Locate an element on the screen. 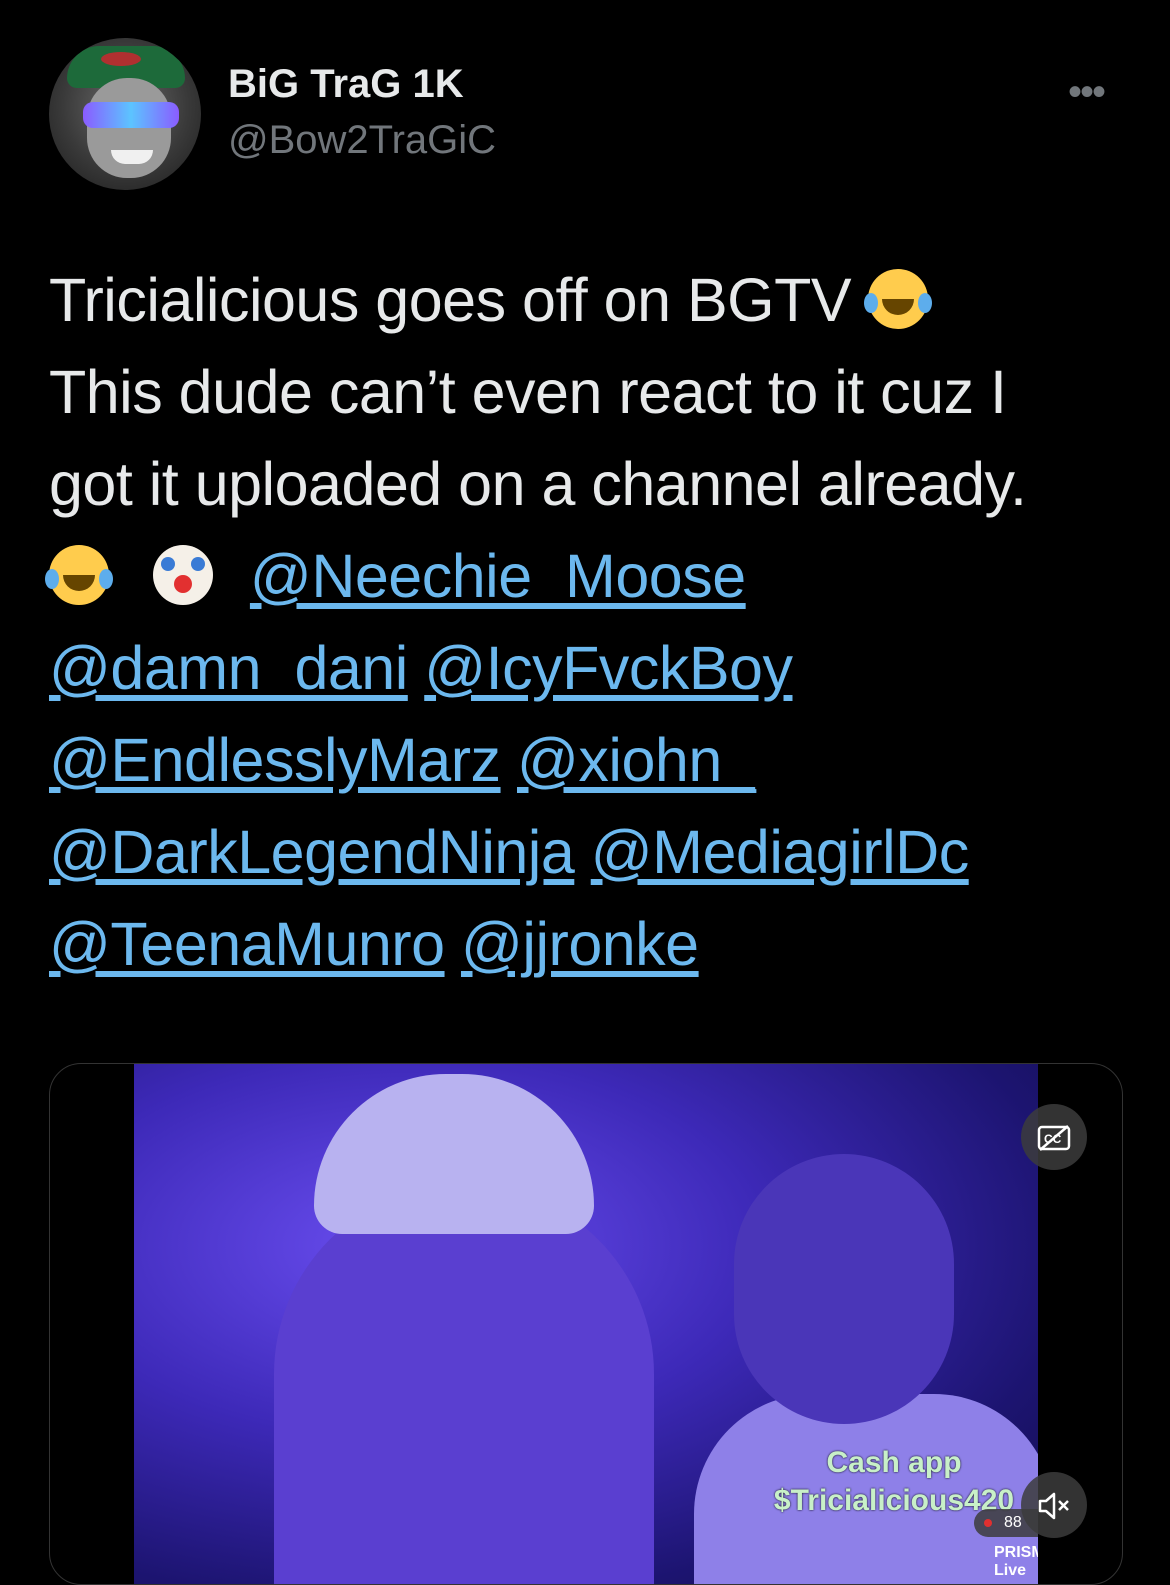  video-person-left is located at coordinates (464, 1384).